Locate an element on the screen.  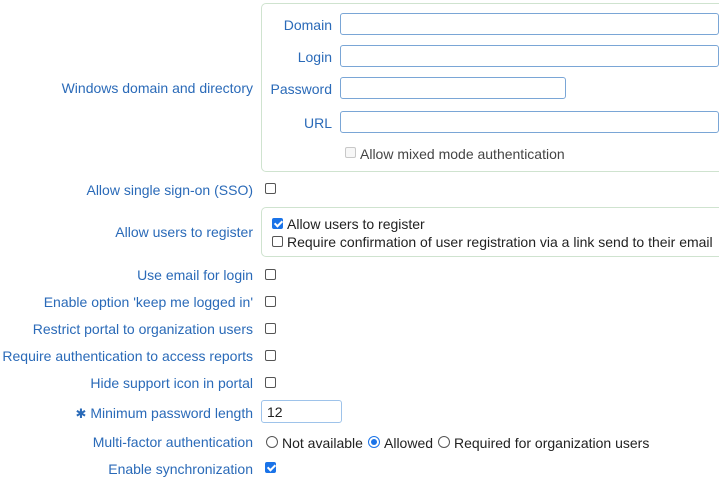
password-label: Password is located at coordinates (301, 89).